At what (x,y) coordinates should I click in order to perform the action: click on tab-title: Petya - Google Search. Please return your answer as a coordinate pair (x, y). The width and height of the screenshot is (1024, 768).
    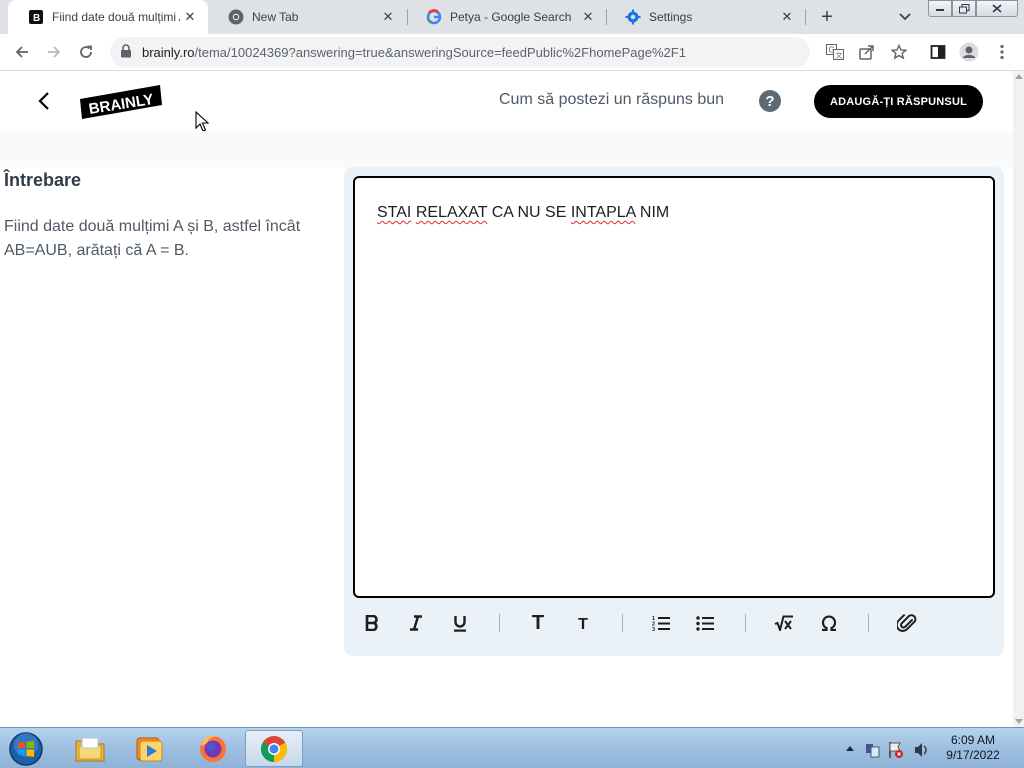
    Looking at the image, I should click on (511, 17).